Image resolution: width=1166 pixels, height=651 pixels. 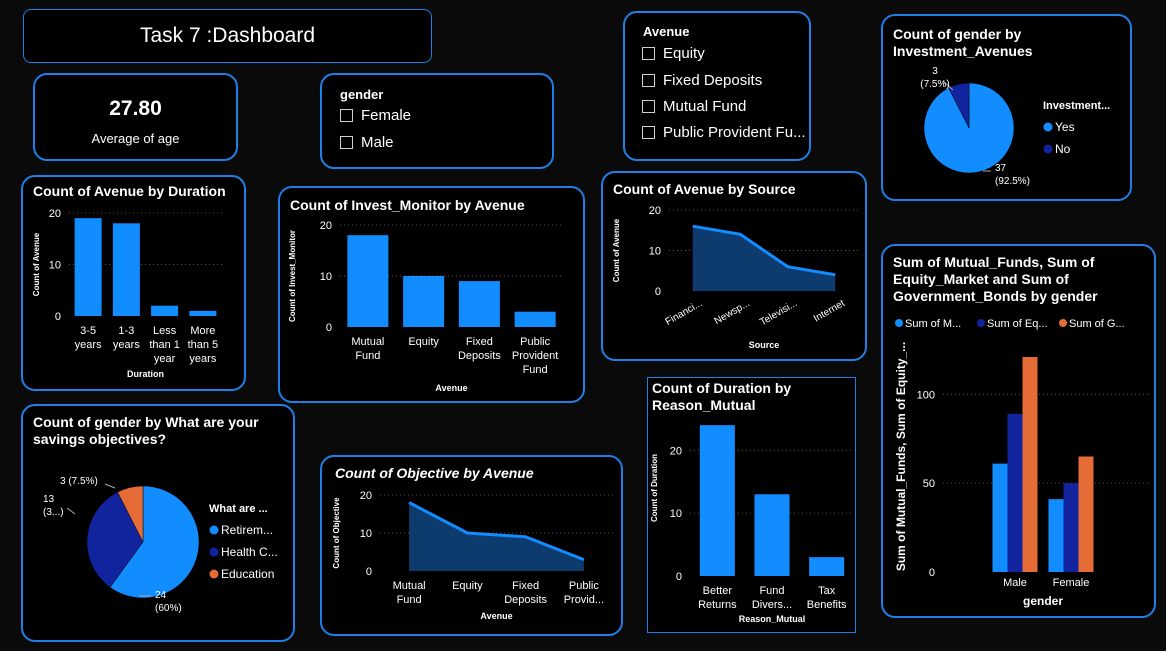 What do you see at coordinates (772, 619) in the screenshot?
I see `x-axis-title: Reason_Mutual` at bounding box center [772, 619].